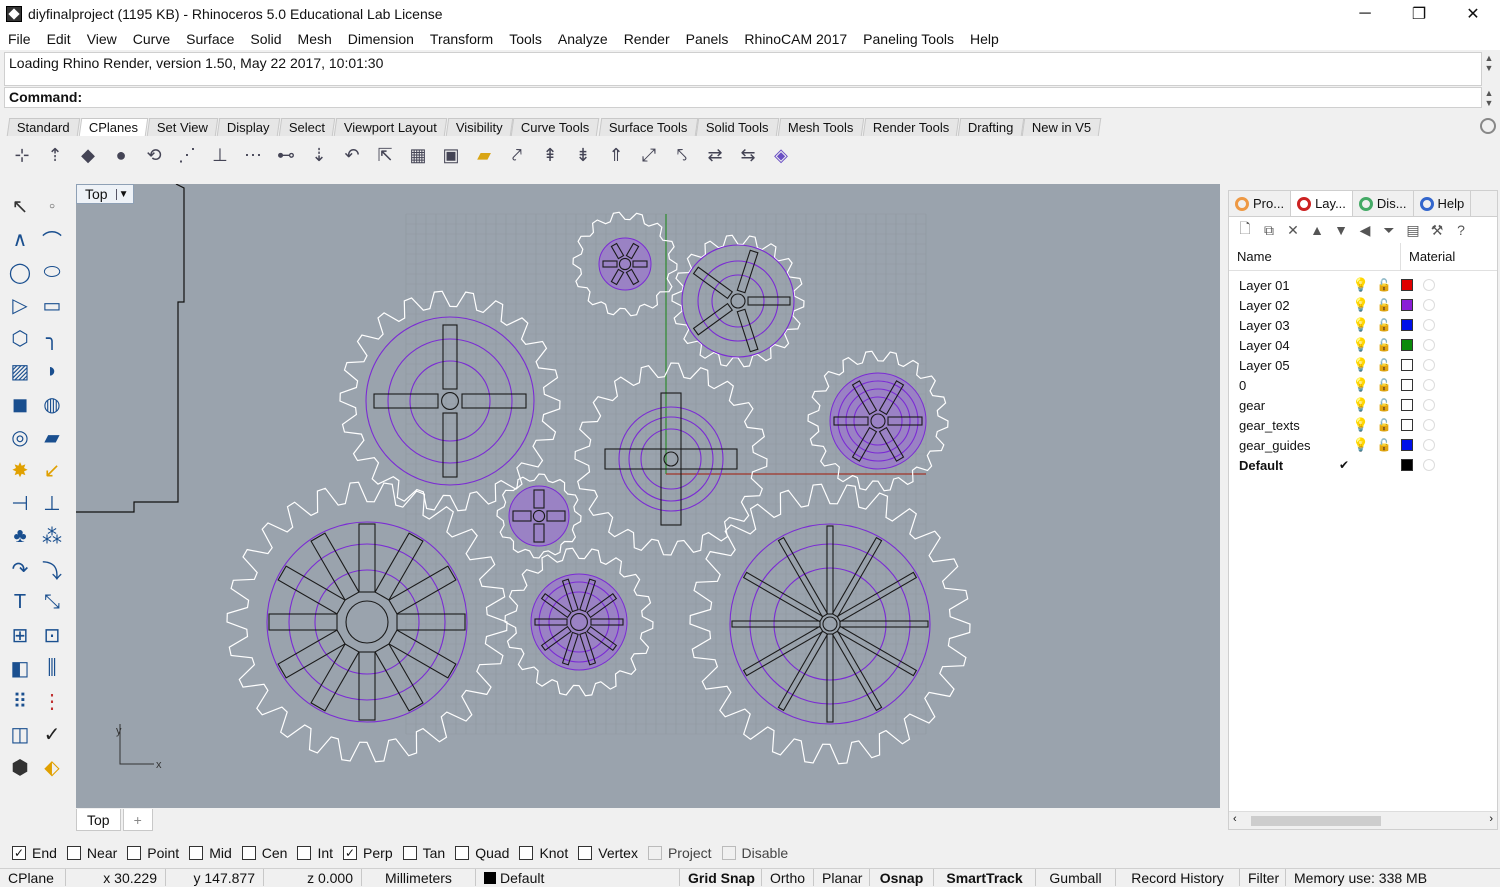  What do you see at coordinates (517, 155) in the screenshot?
I see `cplane-import-icon: ⤤` at bounding box center [517, 155].